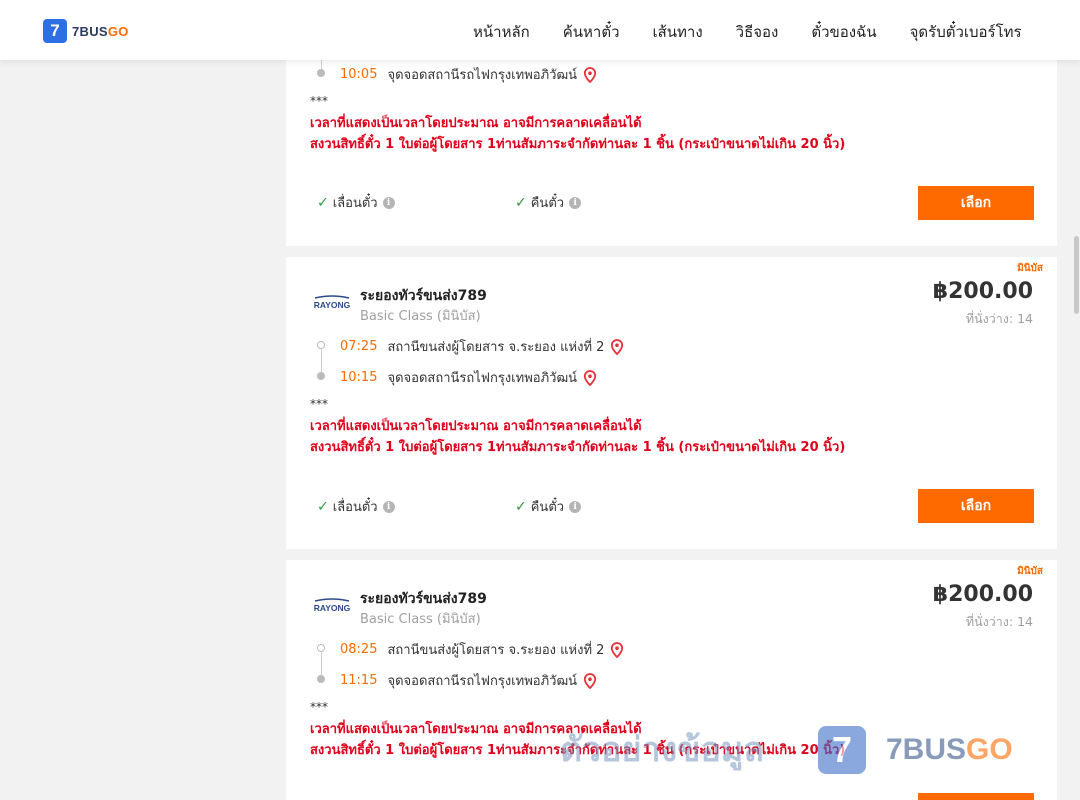  Describe the element at coordinates (662, 750) in the screenshot. I see `sample-data-watermark: ตัวอย่างข้อมูล` at that location.